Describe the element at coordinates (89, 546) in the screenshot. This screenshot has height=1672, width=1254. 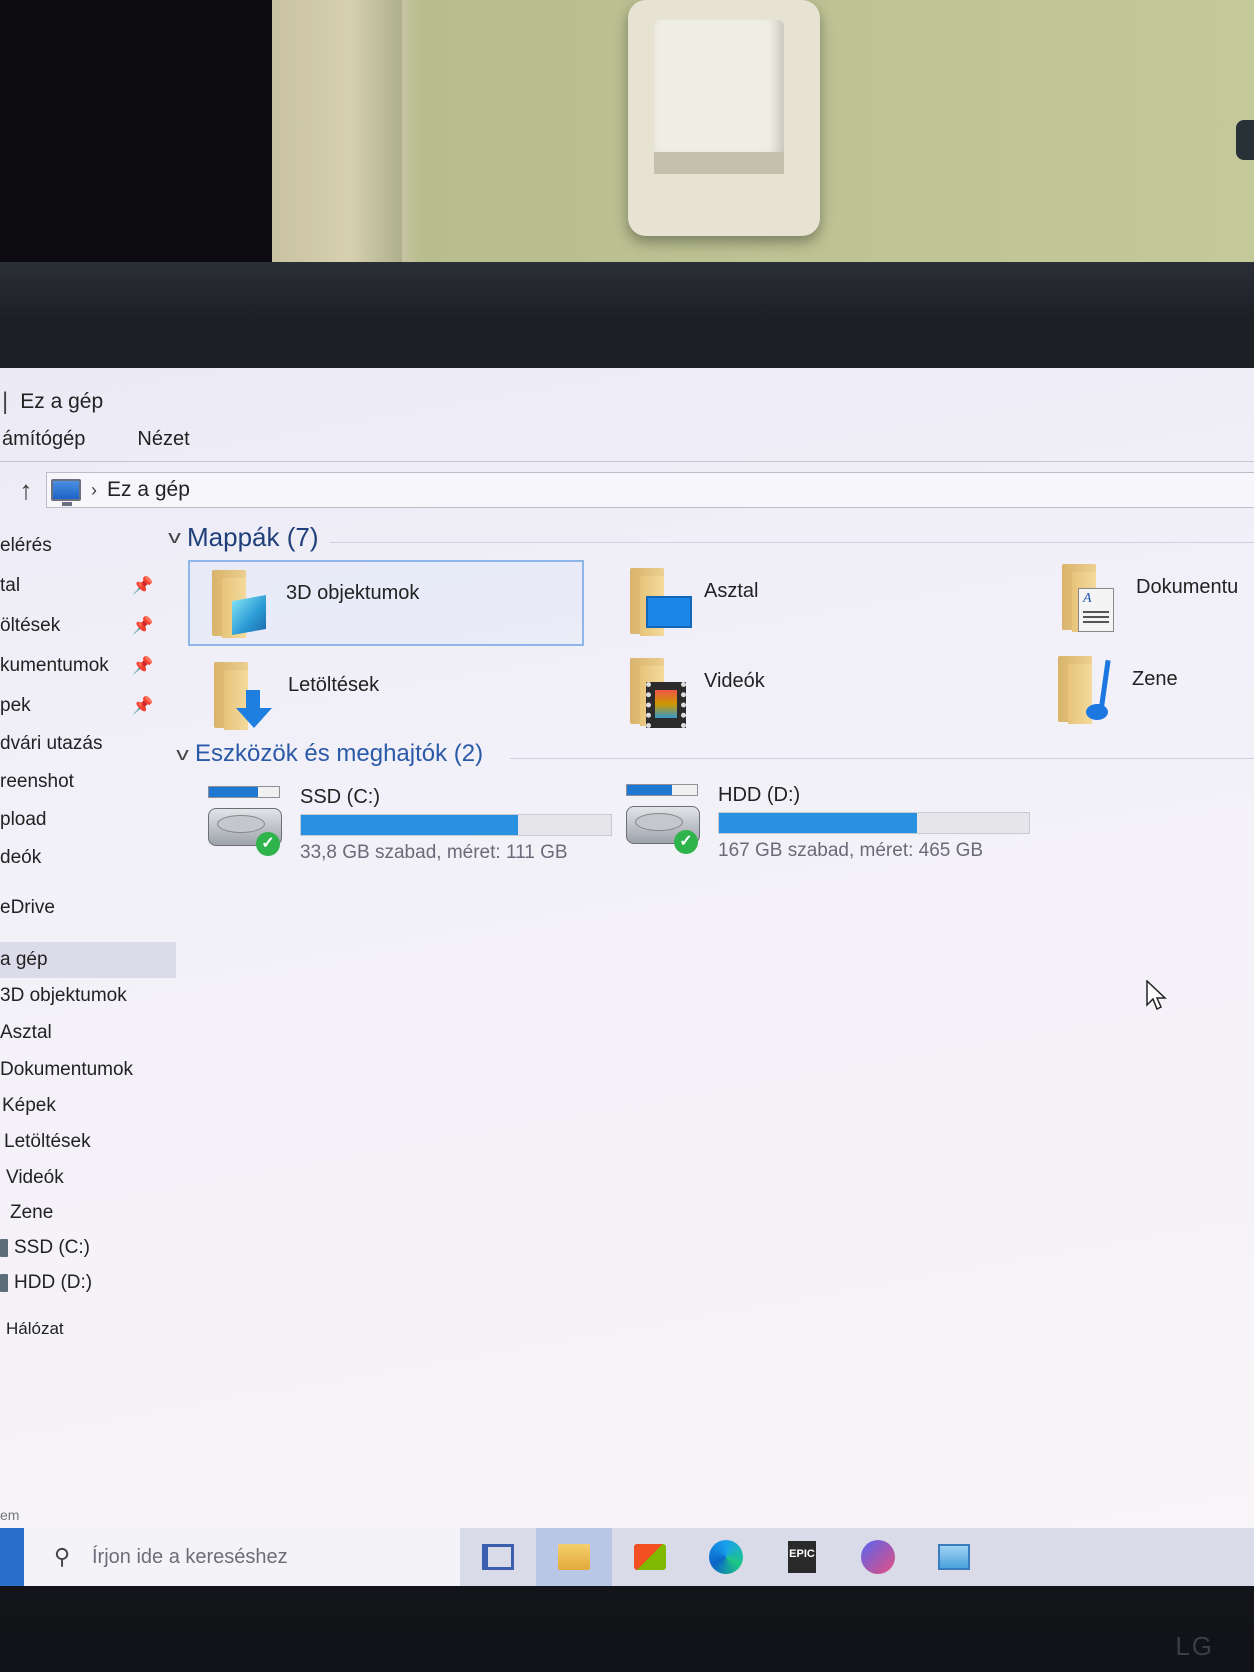
I see `nav-item-quick-access: elérés` at that location.